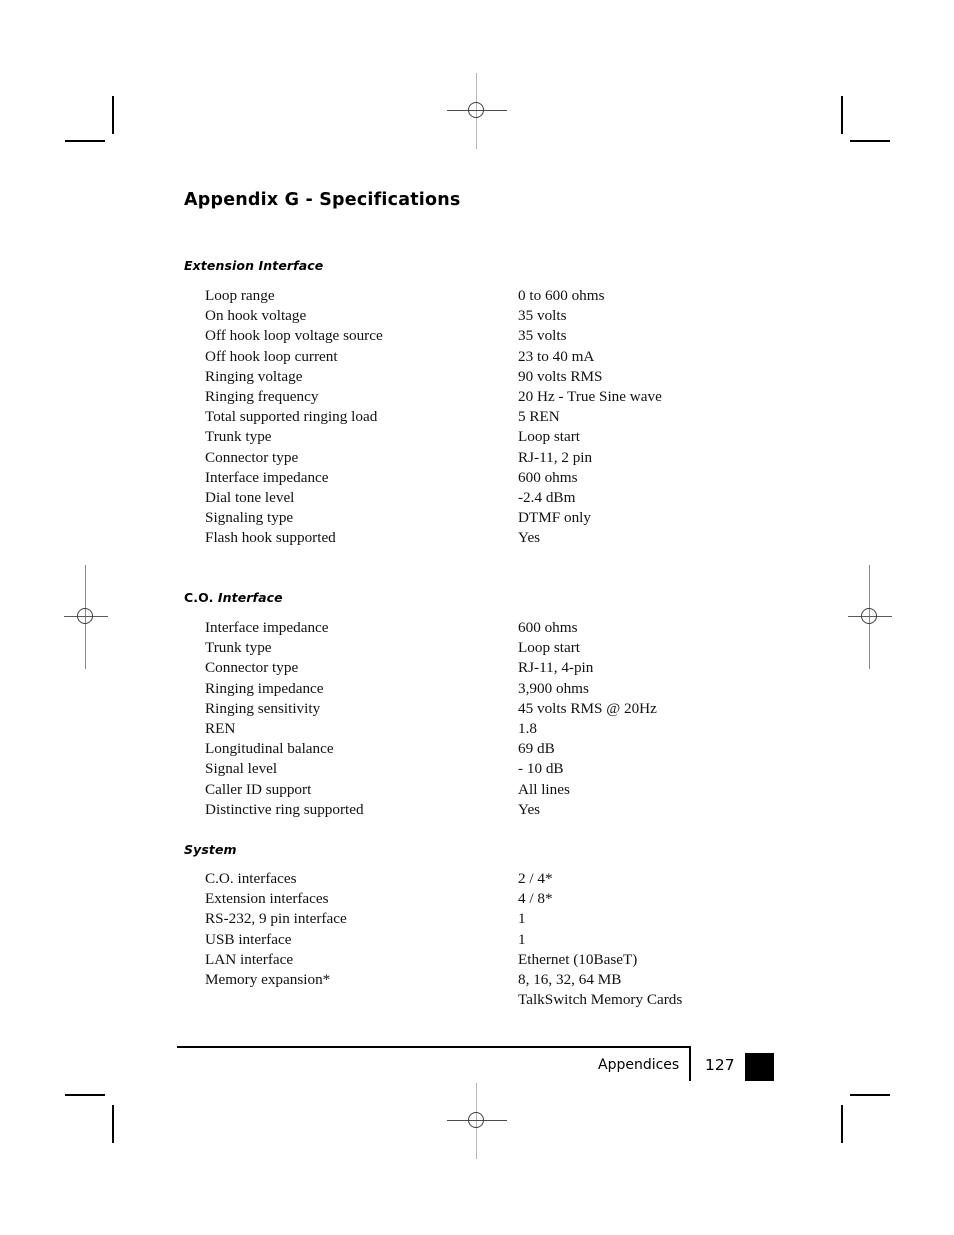 The image size is (954, 1235). Describe the element at coordinates (256, 316) in the screenshot. I see `spec-label: On hook voltage` at that location.